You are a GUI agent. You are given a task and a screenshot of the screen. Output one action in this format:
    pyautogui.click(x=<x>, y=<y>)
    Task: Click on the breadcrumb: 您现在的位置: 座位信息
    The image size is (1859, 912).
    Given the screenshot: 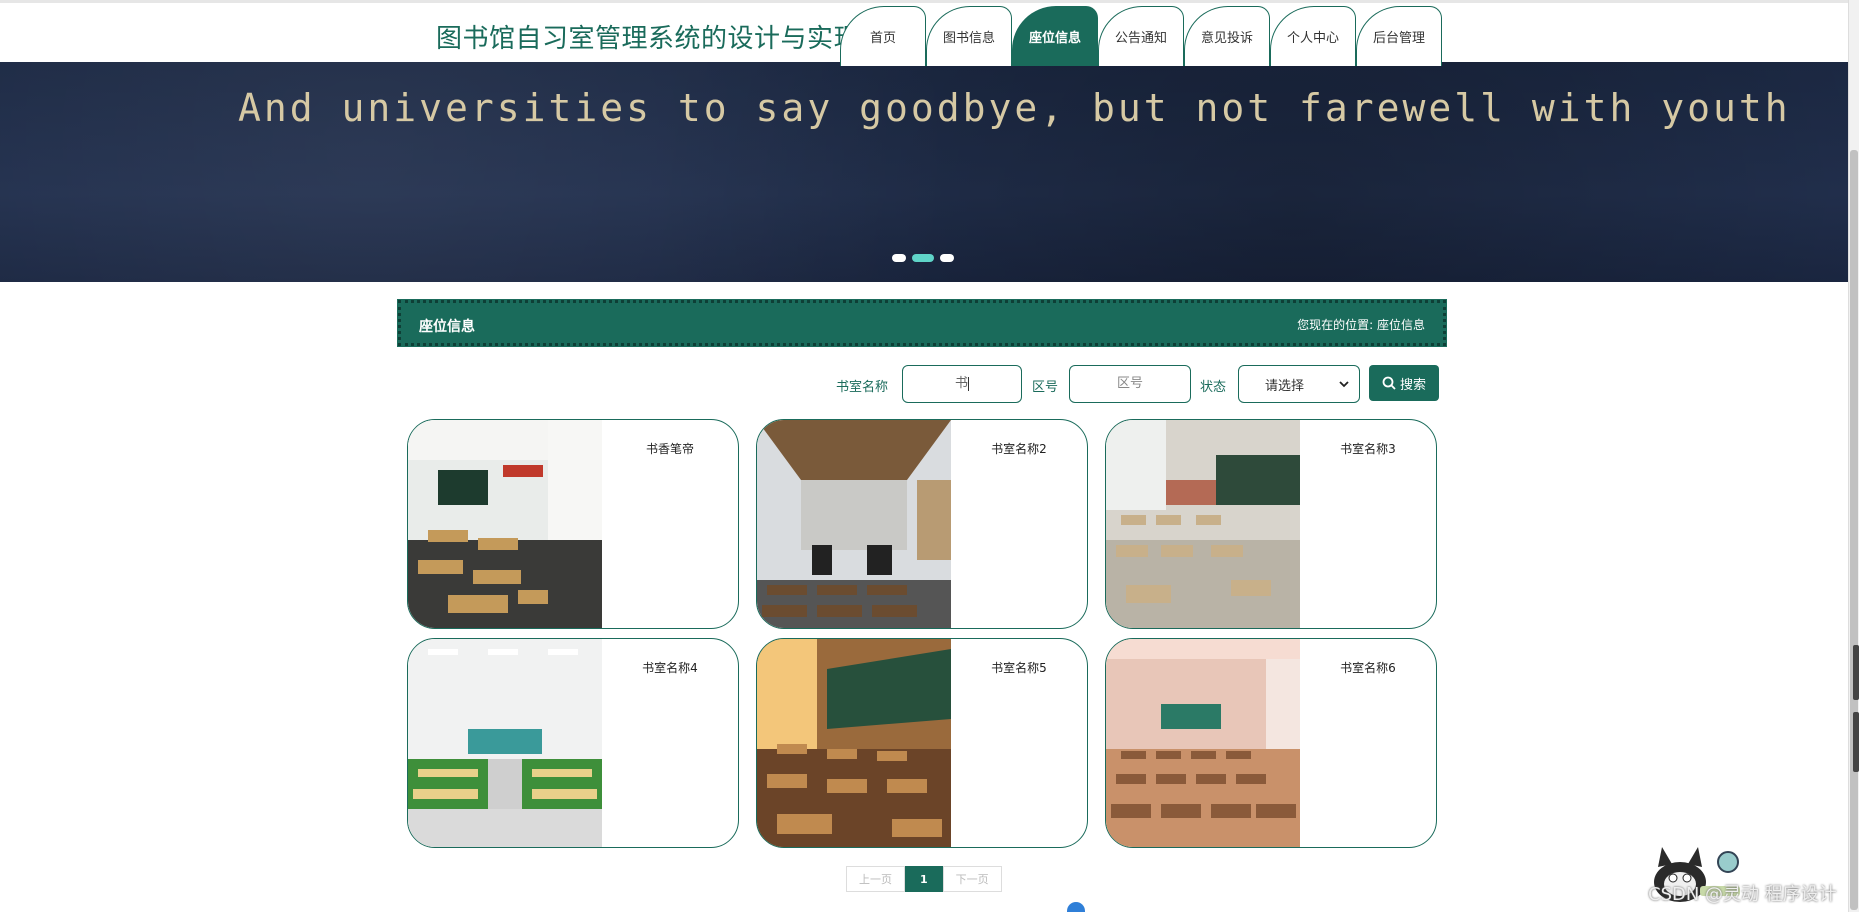 What is the action you would take?
    pyautogui.click(x=1361, y=324)
    